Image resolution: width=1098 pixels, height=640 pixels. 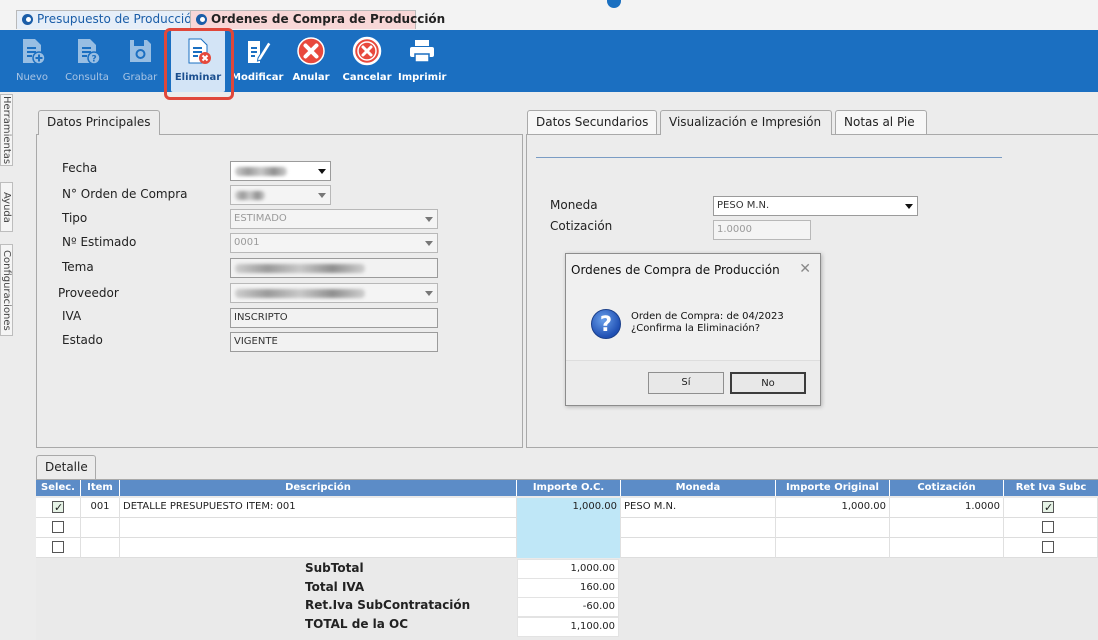 I want to click on moneda-select: PESO M.N., so click(x=815, y=206).